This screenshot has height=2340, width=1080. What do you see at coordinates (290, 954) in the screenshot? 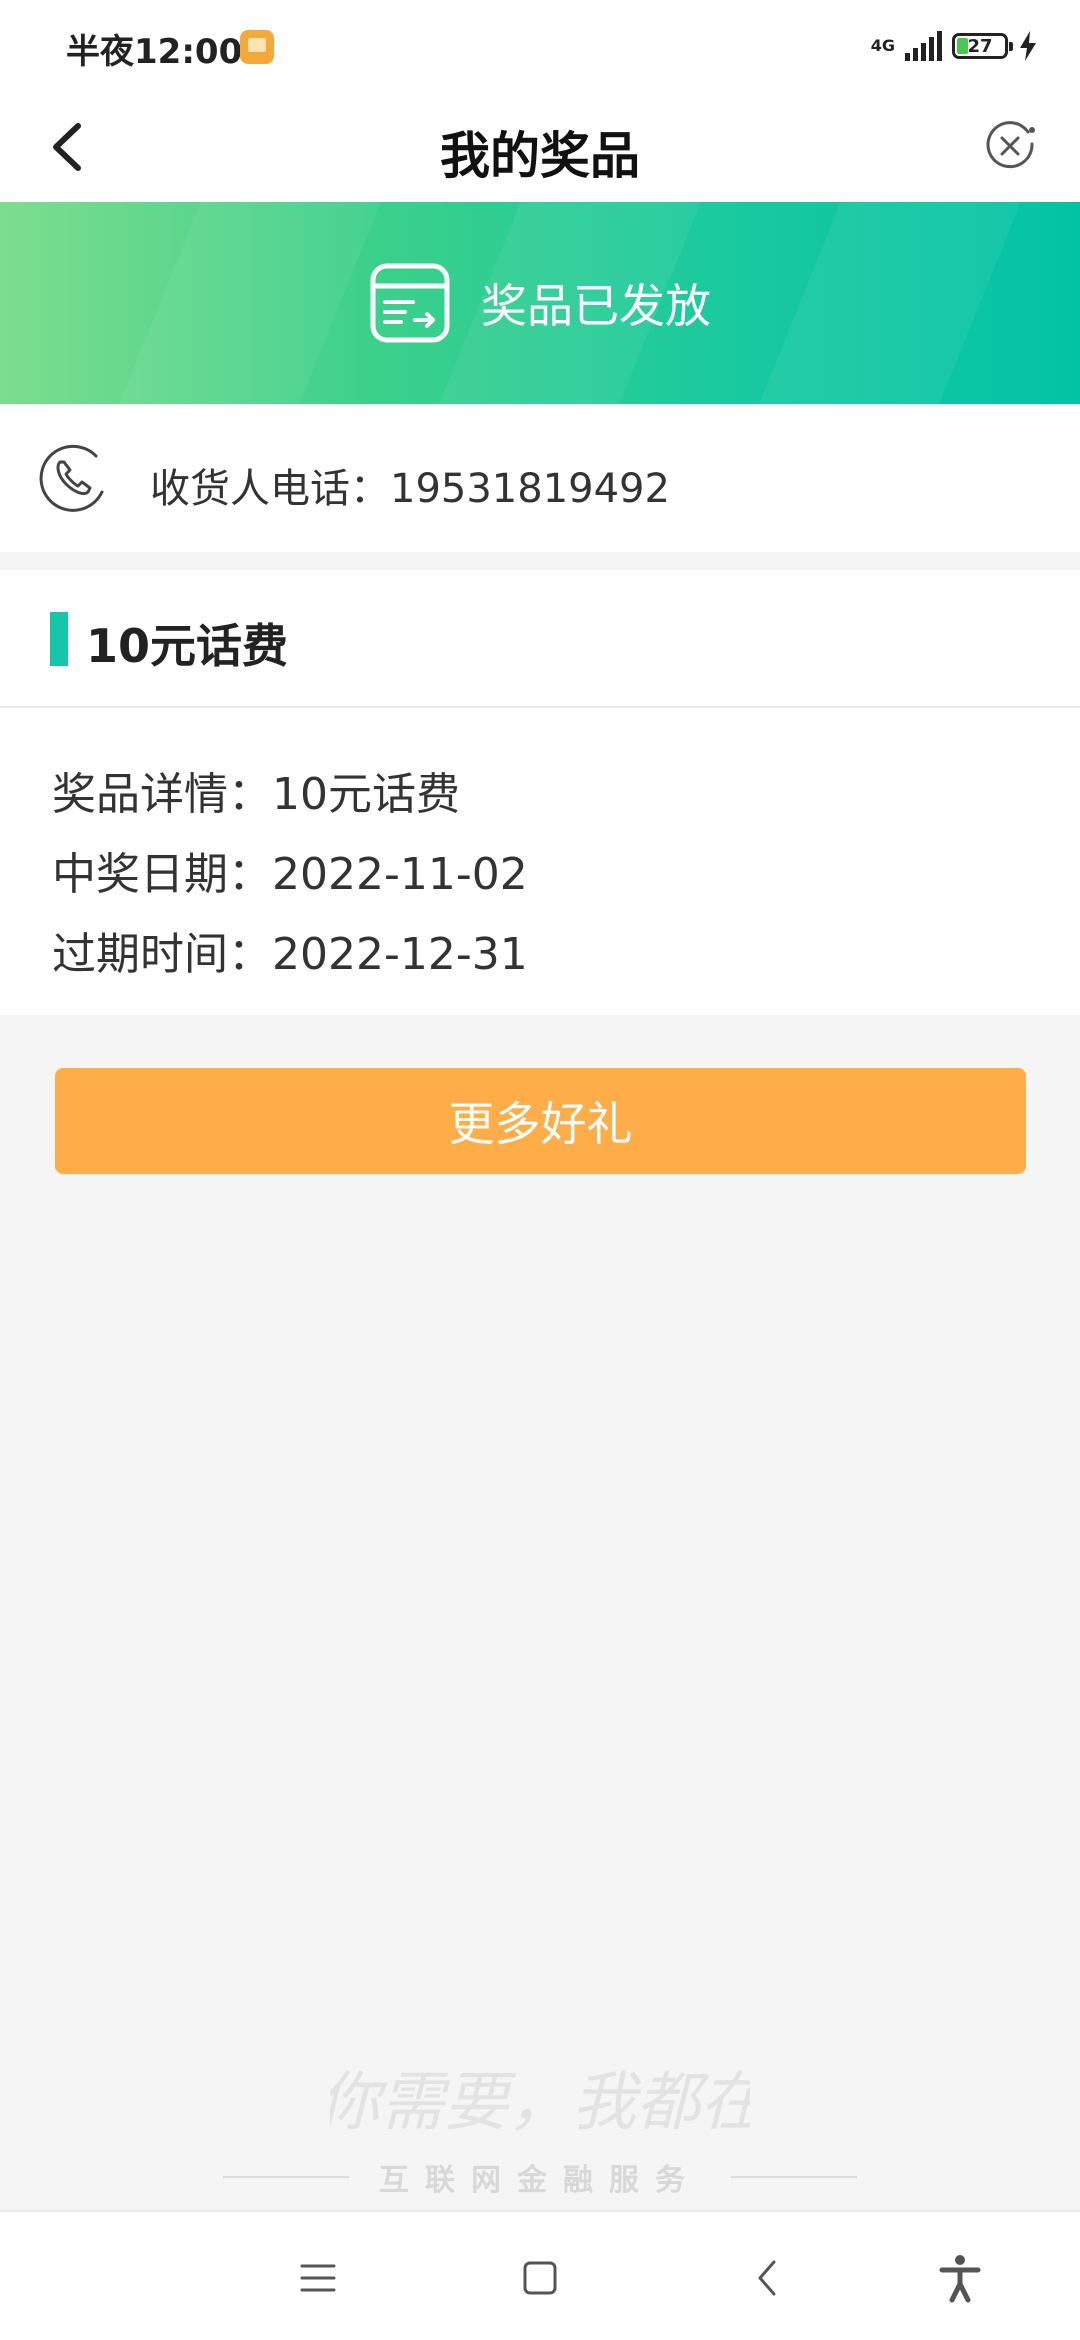
I see `prize-expiry-row: 过期时间：2022-12-31` at bounding box center [290, 954].